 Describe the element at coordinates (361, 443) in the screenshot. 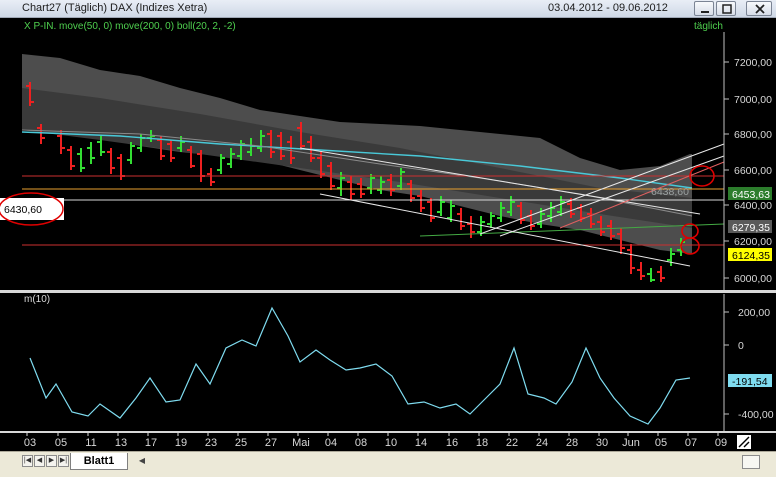

I see `date-tick-label: 08` at that location.